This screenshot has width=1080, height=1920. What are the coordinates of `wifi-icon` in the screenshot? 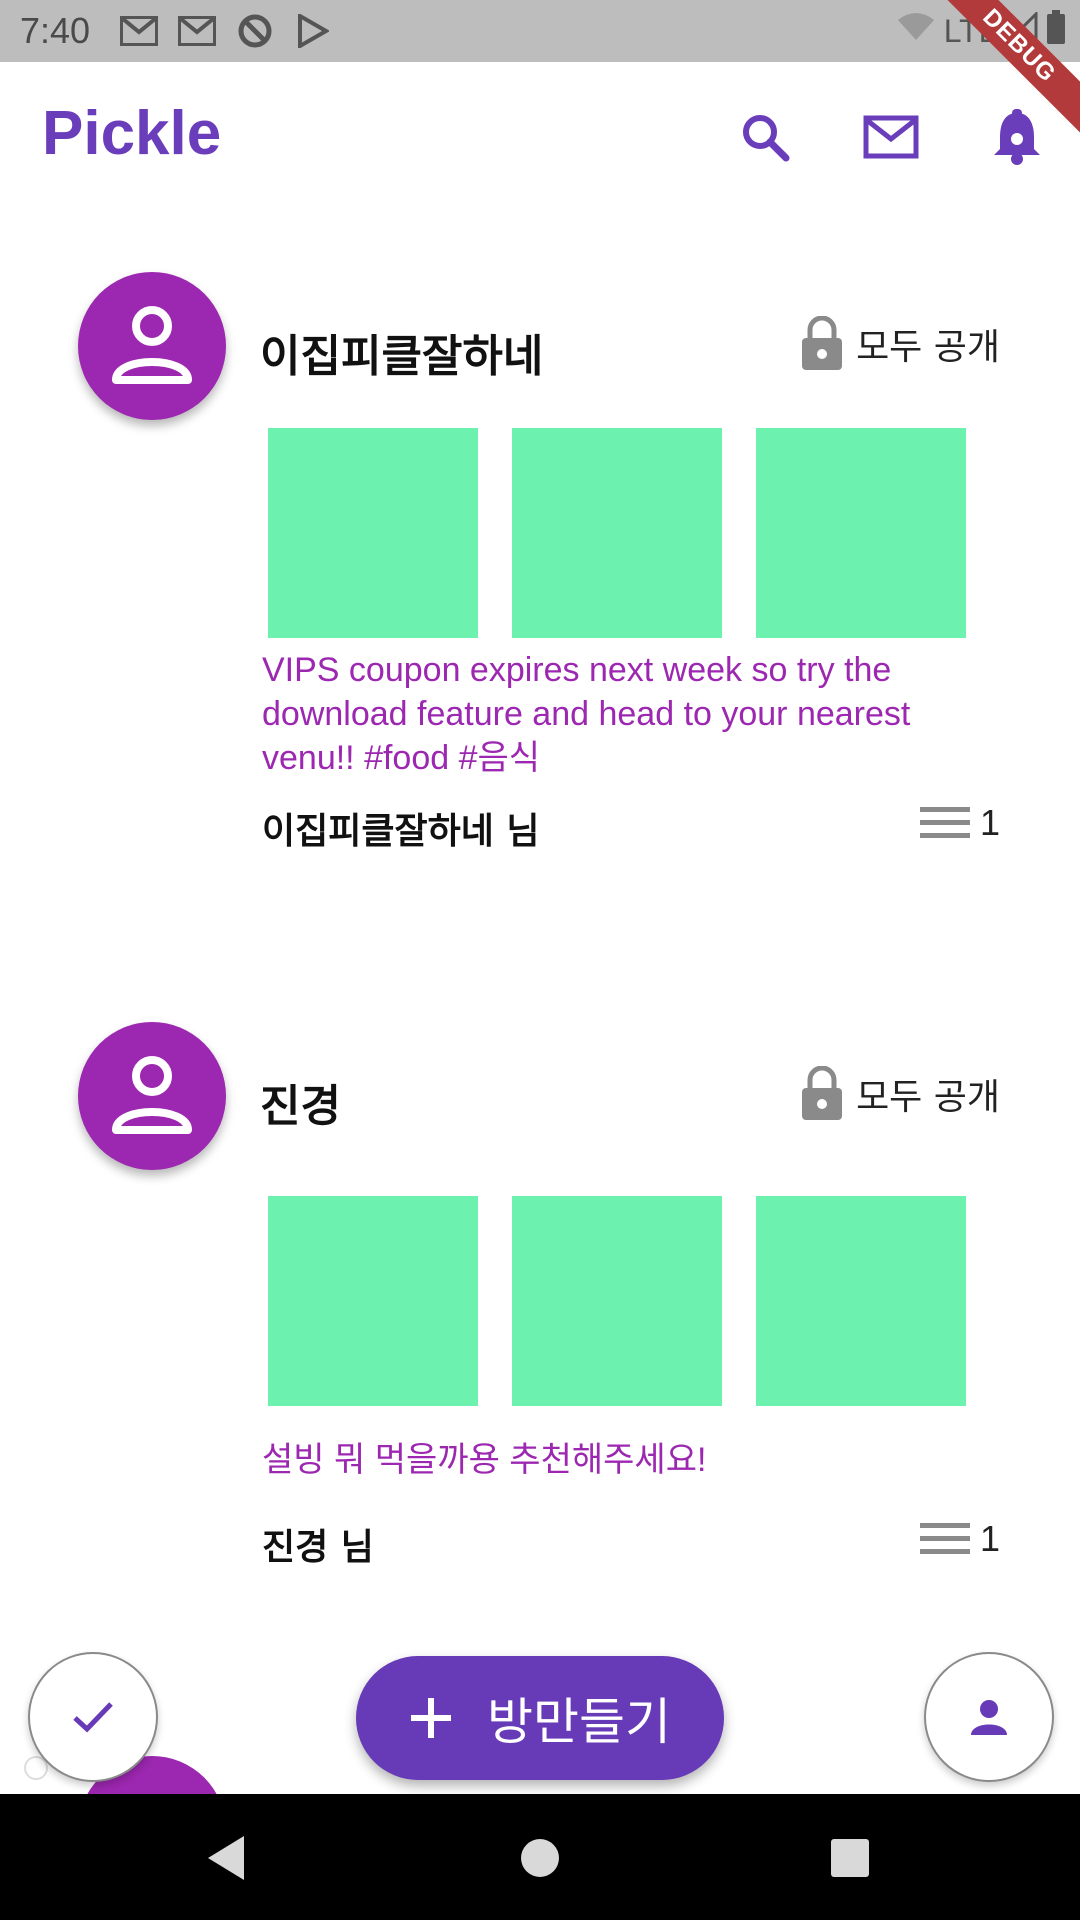 It's located at (916, 31).